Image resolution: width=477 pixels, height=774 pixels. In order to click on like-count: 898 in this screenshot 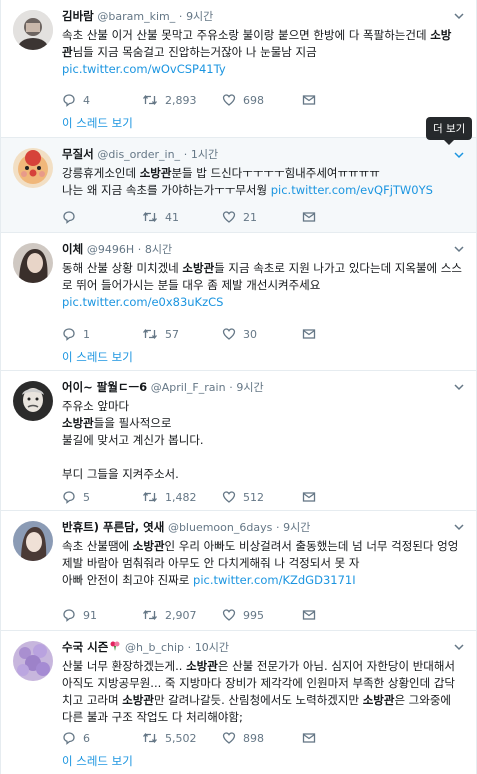, I will do `click(253, 738)`.